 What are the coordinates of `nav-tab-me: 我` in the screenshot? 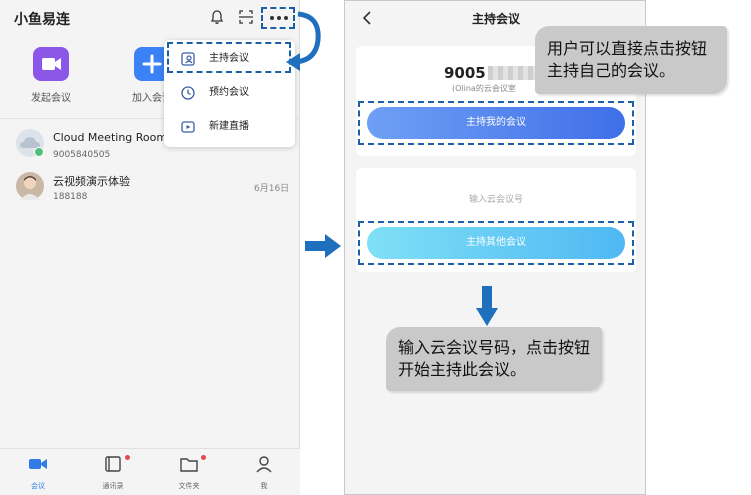 It's located at (264, 473).